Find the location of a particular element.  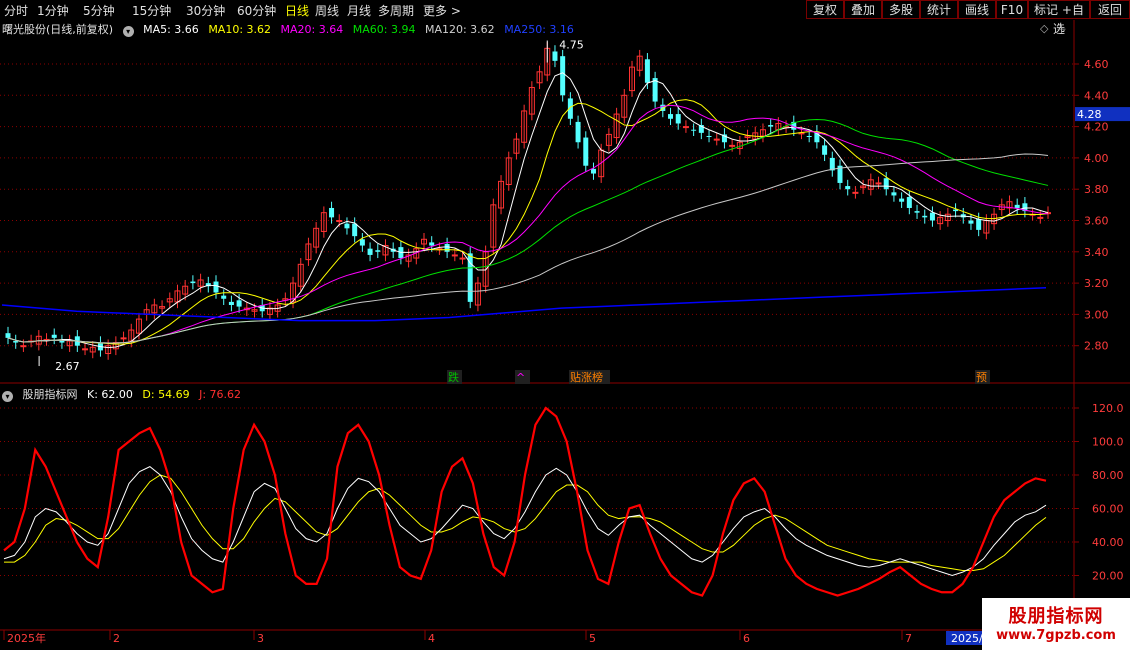

settings-circle-icon: ▾ is located at coordinates (128, 31).